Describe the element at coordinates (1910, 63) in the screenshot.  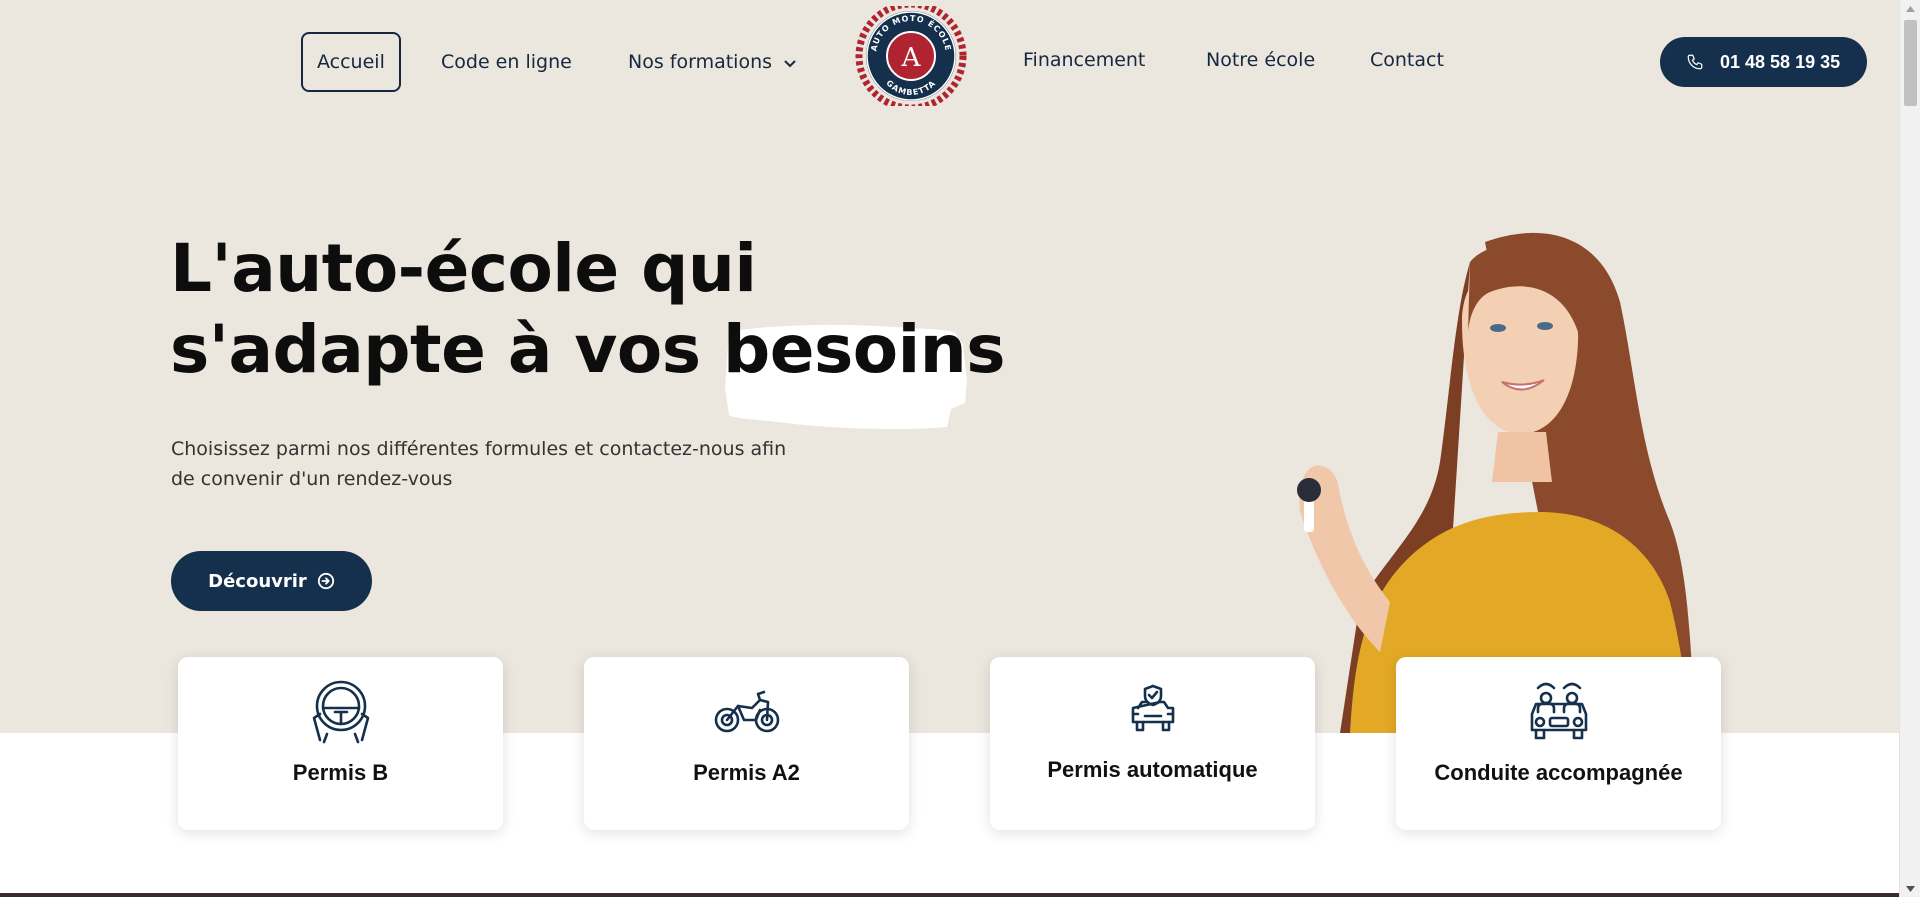
I see `scrollbar-thumb` at that location.